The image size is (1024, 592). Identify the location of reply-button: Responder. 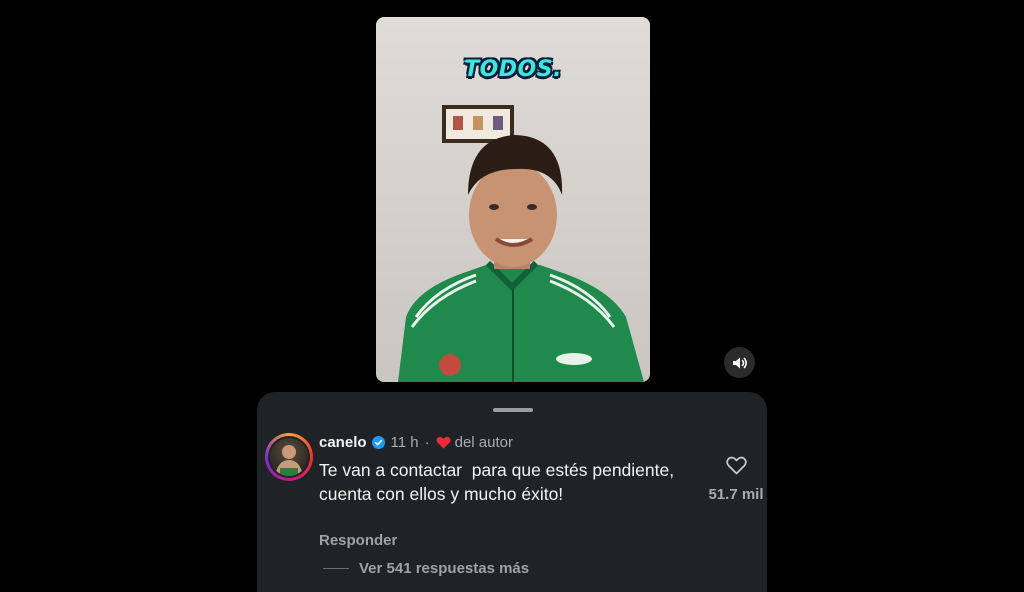
(358, 540).